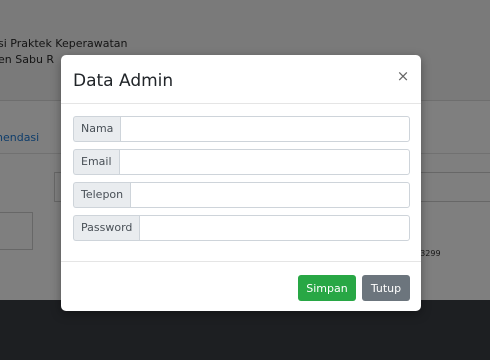 The image size is (490, 360). What do you see at coordinates (264, 162) in the screenshot?
I see `email-input` at bounding box center [264, 162].